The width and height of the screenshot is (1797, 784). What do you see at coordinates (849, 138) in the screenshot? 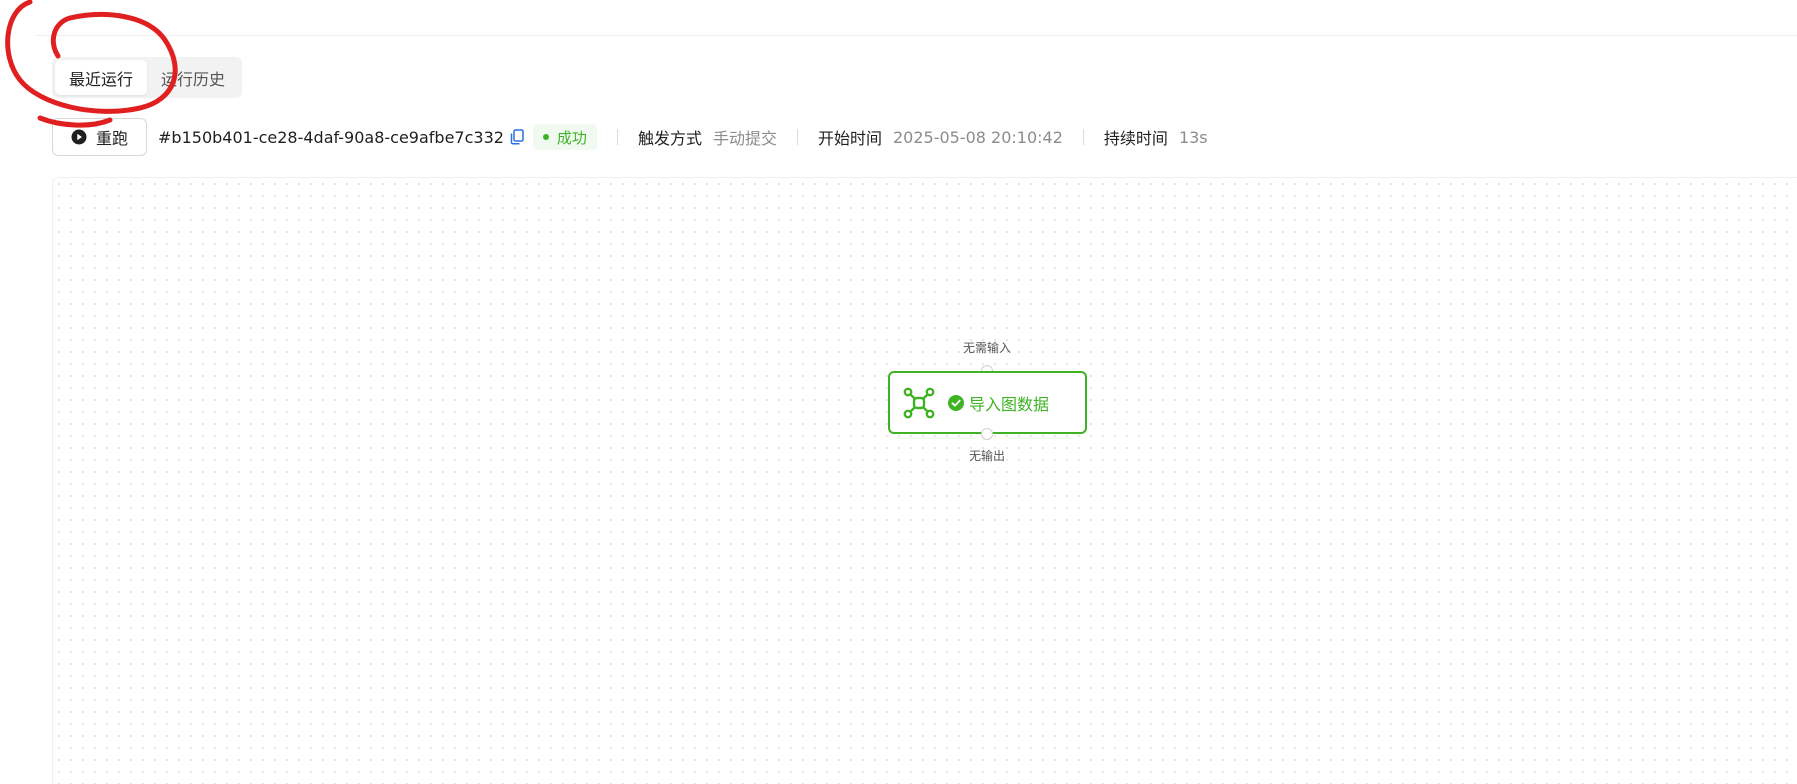
I see `start-time-label: 开始时间` at bounding box center [849, 138].